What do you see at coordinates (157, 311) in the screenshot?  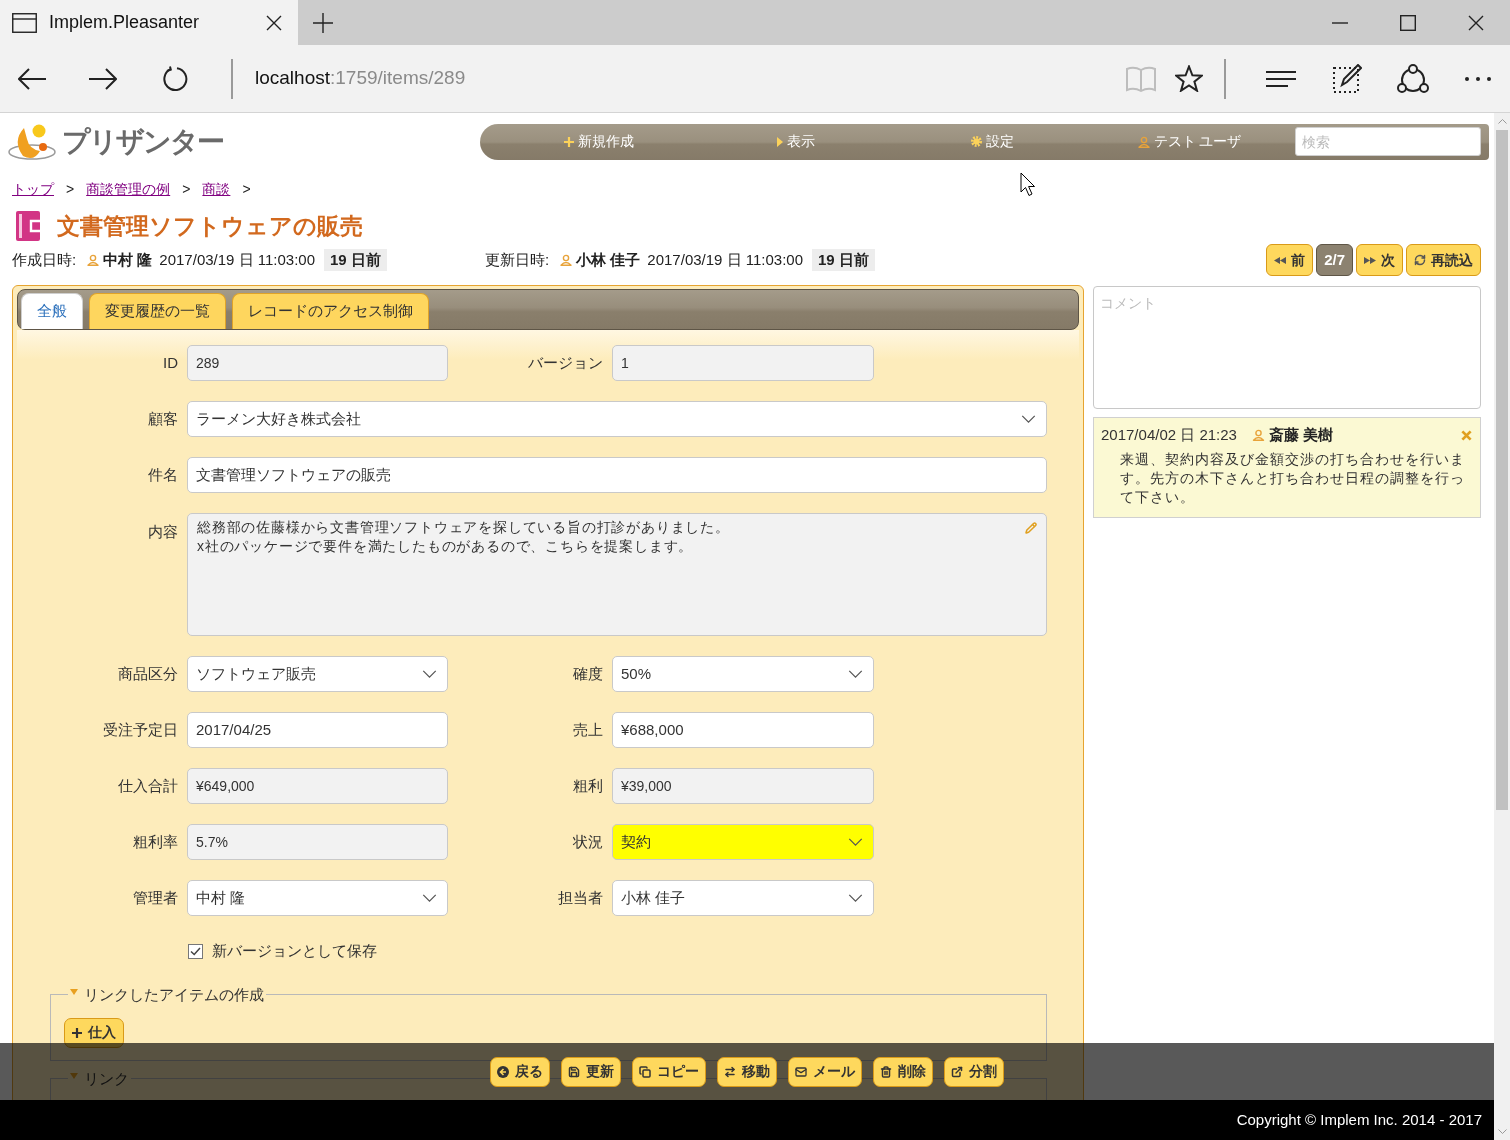 I see `tab: 変更履歴の一覧` at bounding box center [157, 311].